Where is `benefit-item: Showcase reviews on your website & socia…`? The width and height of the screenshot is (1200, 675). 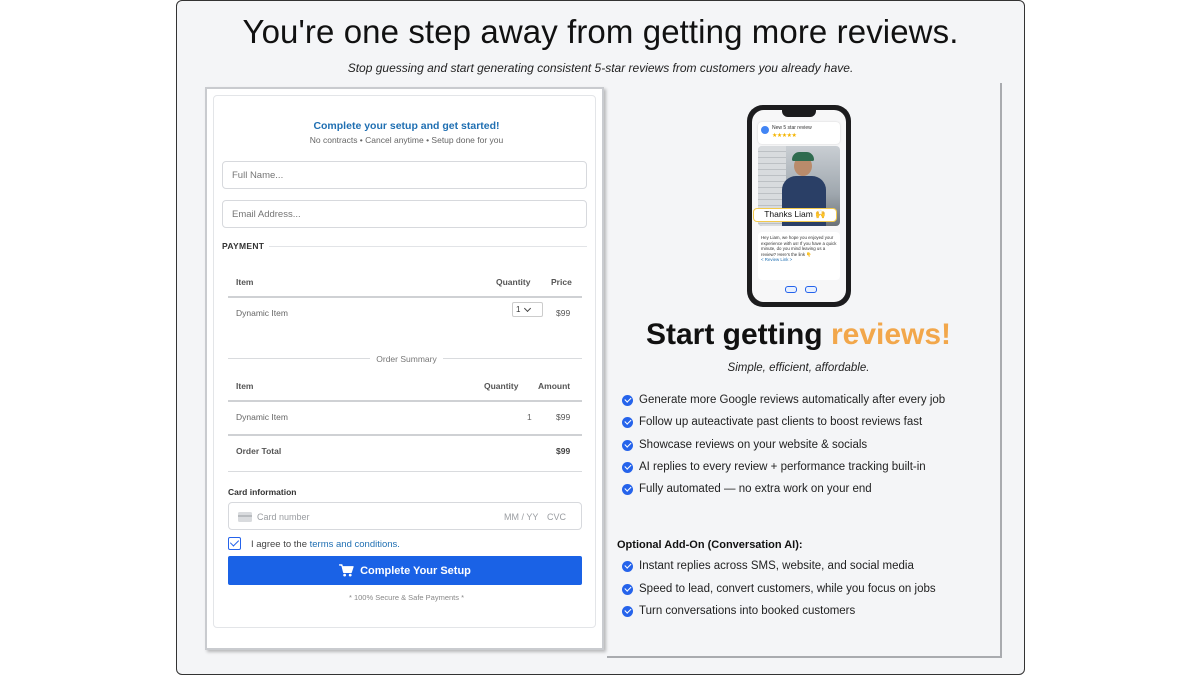 benefit-item: Showcase reviews on your website & socia… is located at coordinates (744, 445).